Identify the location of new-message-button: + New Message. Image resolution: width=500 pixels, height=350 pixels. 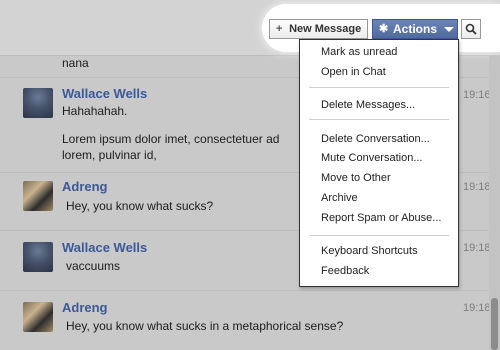
(318, 29).